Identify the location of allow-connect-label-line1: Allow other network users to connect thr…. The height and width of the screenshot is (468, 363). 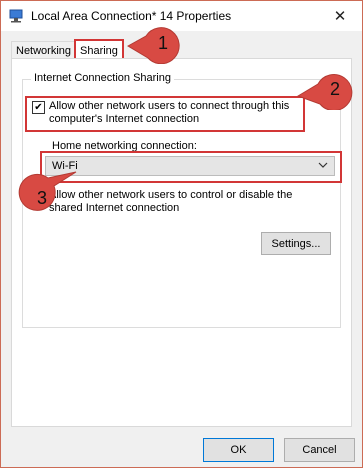
(169, 106).